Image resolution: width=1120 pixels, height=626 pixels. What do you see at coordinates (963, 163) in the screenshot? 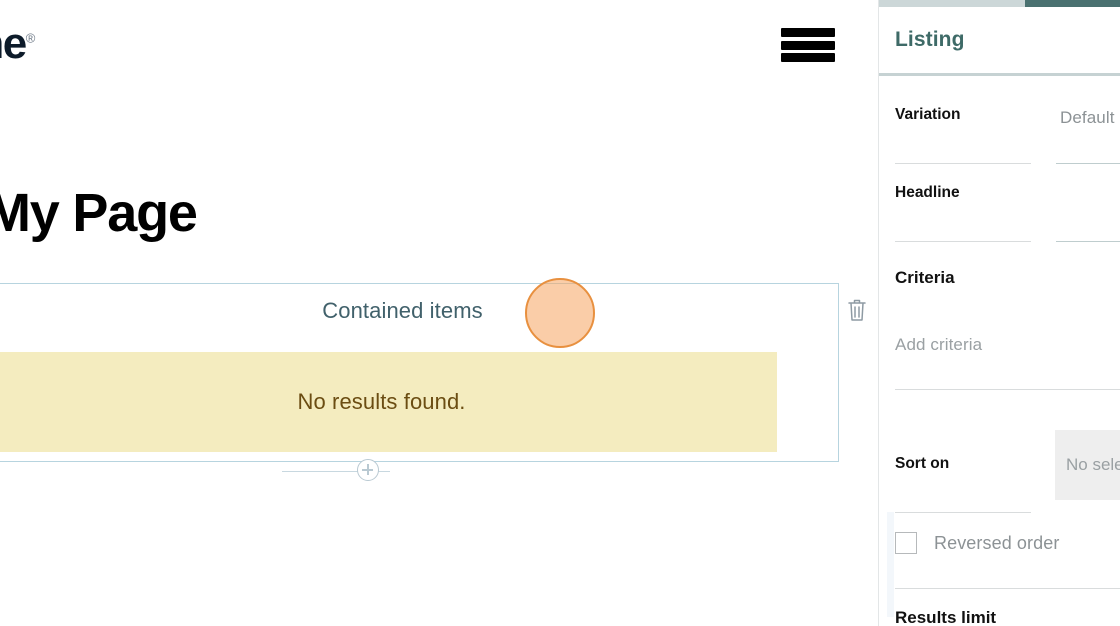
I see `field-variation-underline` at bounding box center [963, 163].